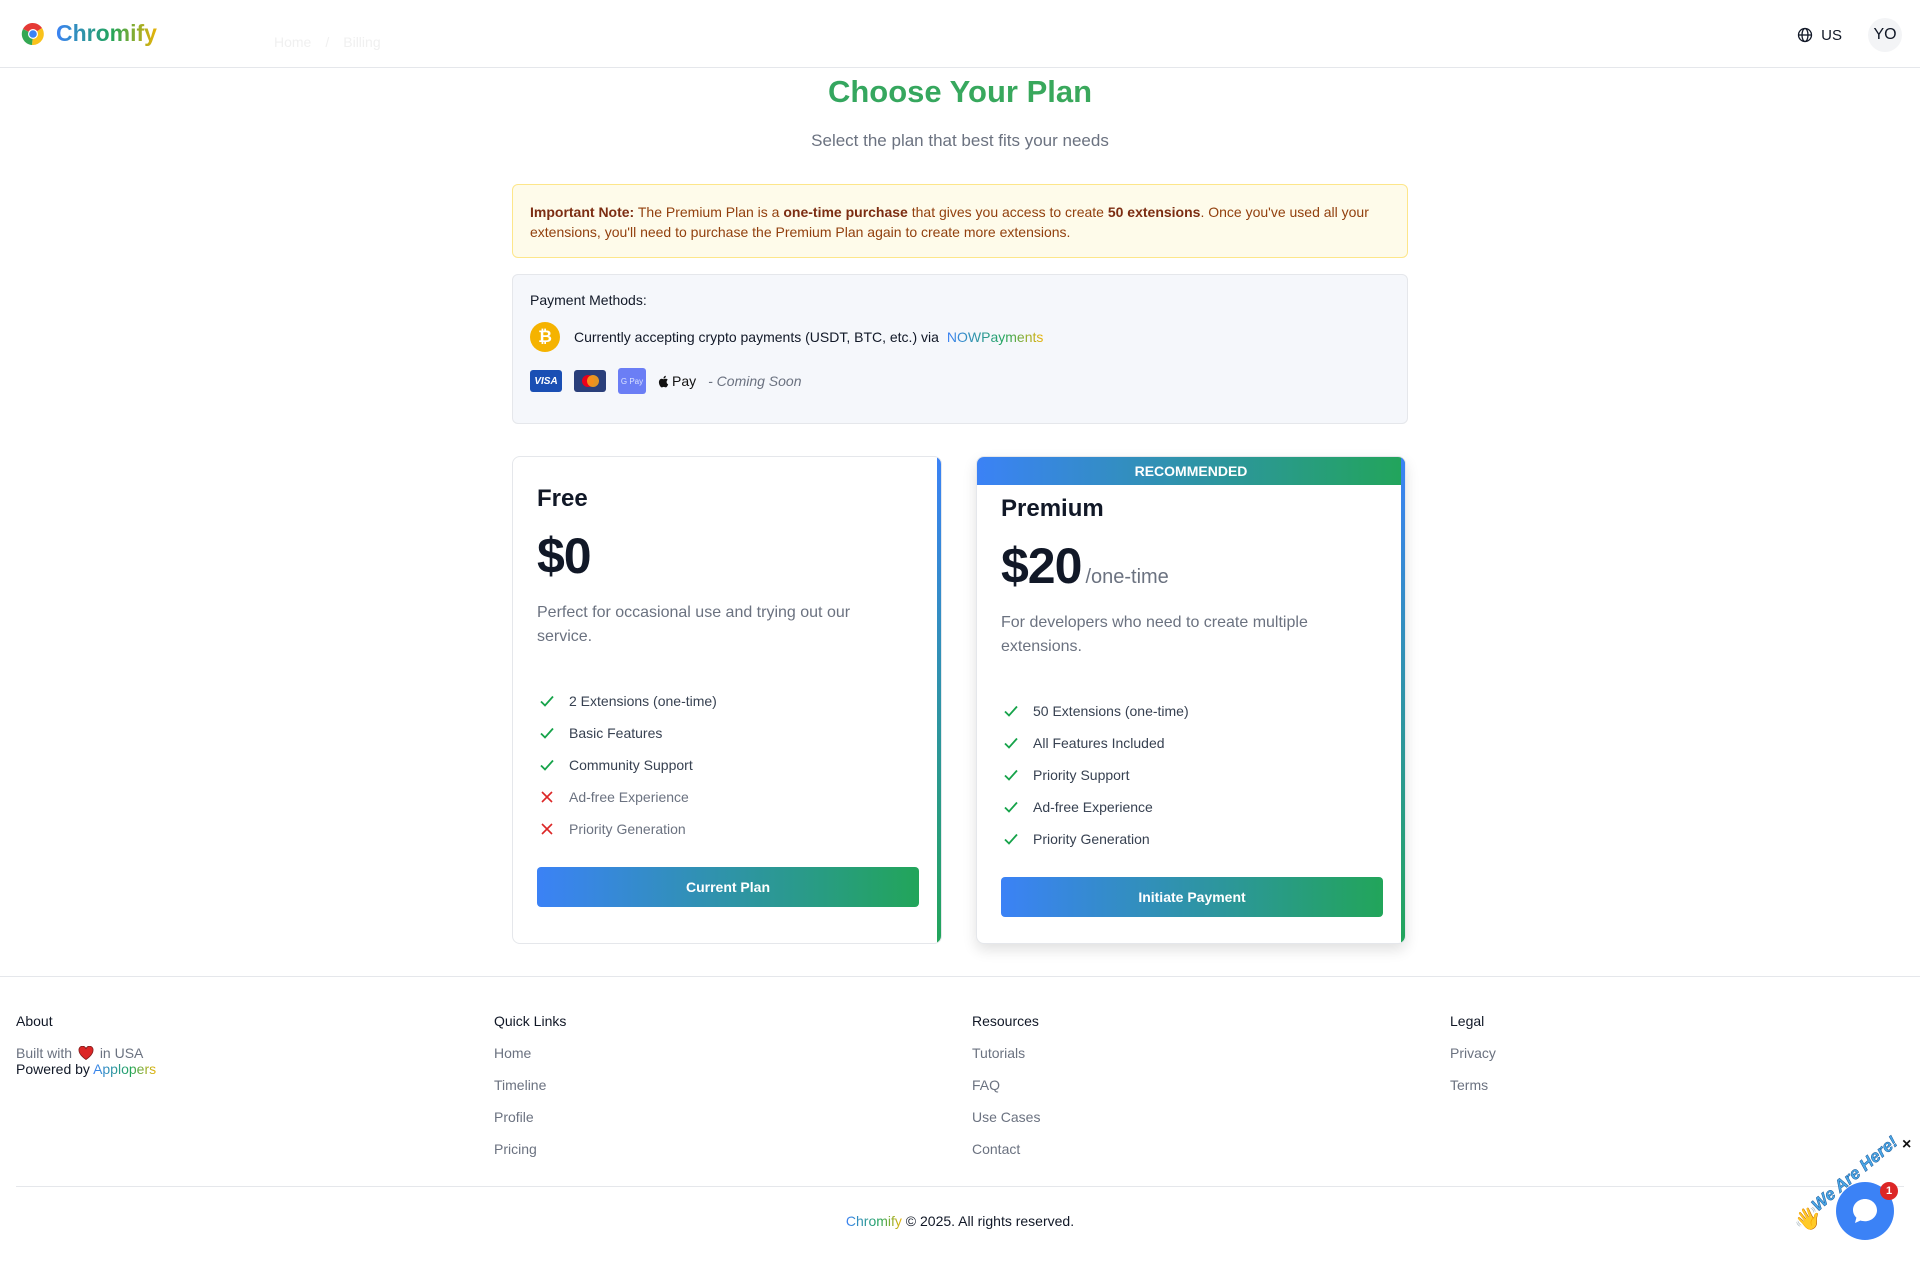 The image size is (1920, 1264). Describe the element at coordinates (1191, 471) in the screenshot. I see `recommended-badge: RECOMMENDED` at that location.